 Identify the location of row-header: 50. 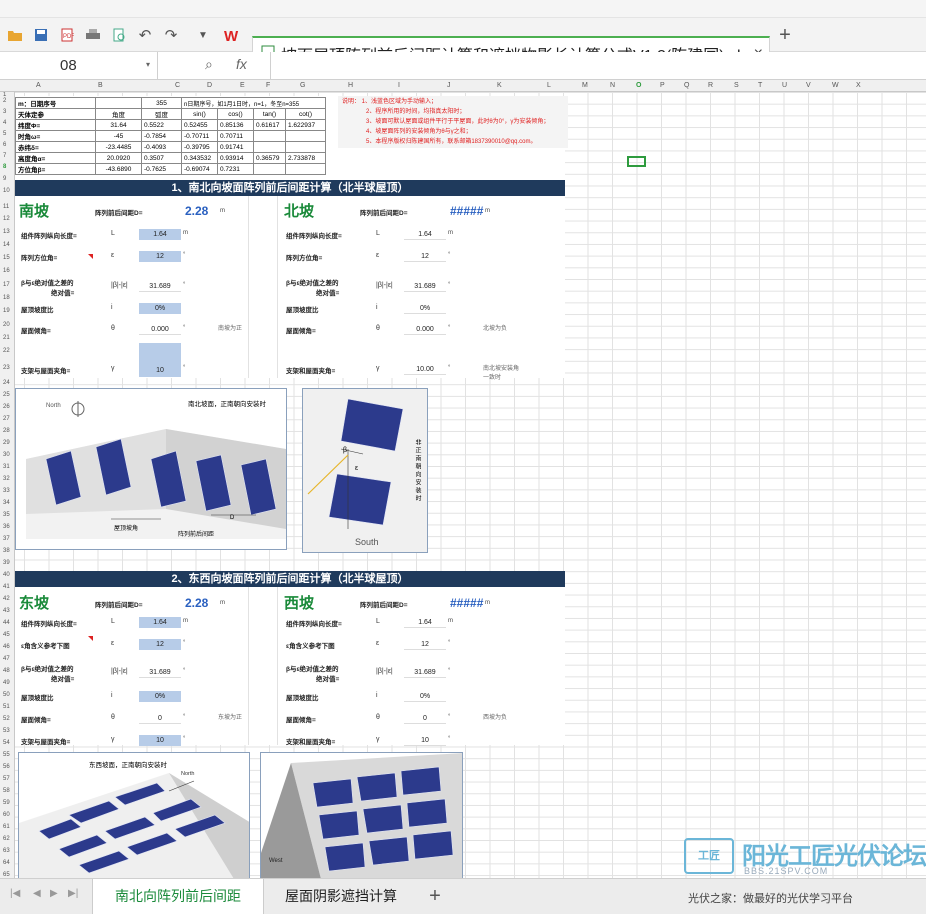
(6, 695).